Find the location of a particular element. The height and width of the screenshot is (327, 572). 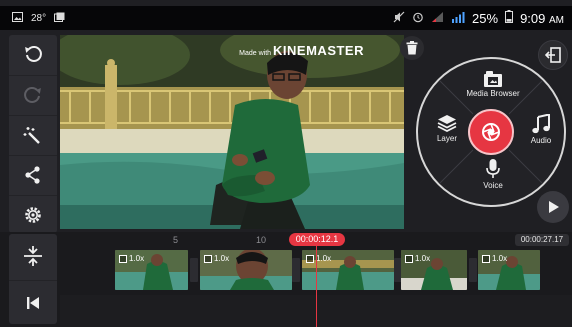

voice-button: Voice is located at coordinates (493, 174).